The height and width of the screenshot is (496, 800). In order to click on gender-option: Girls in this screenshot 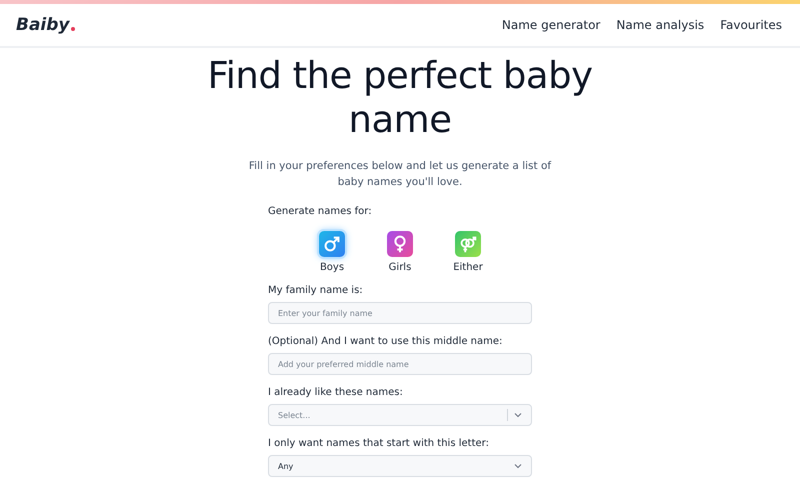, I will do `click(400, 252)`.